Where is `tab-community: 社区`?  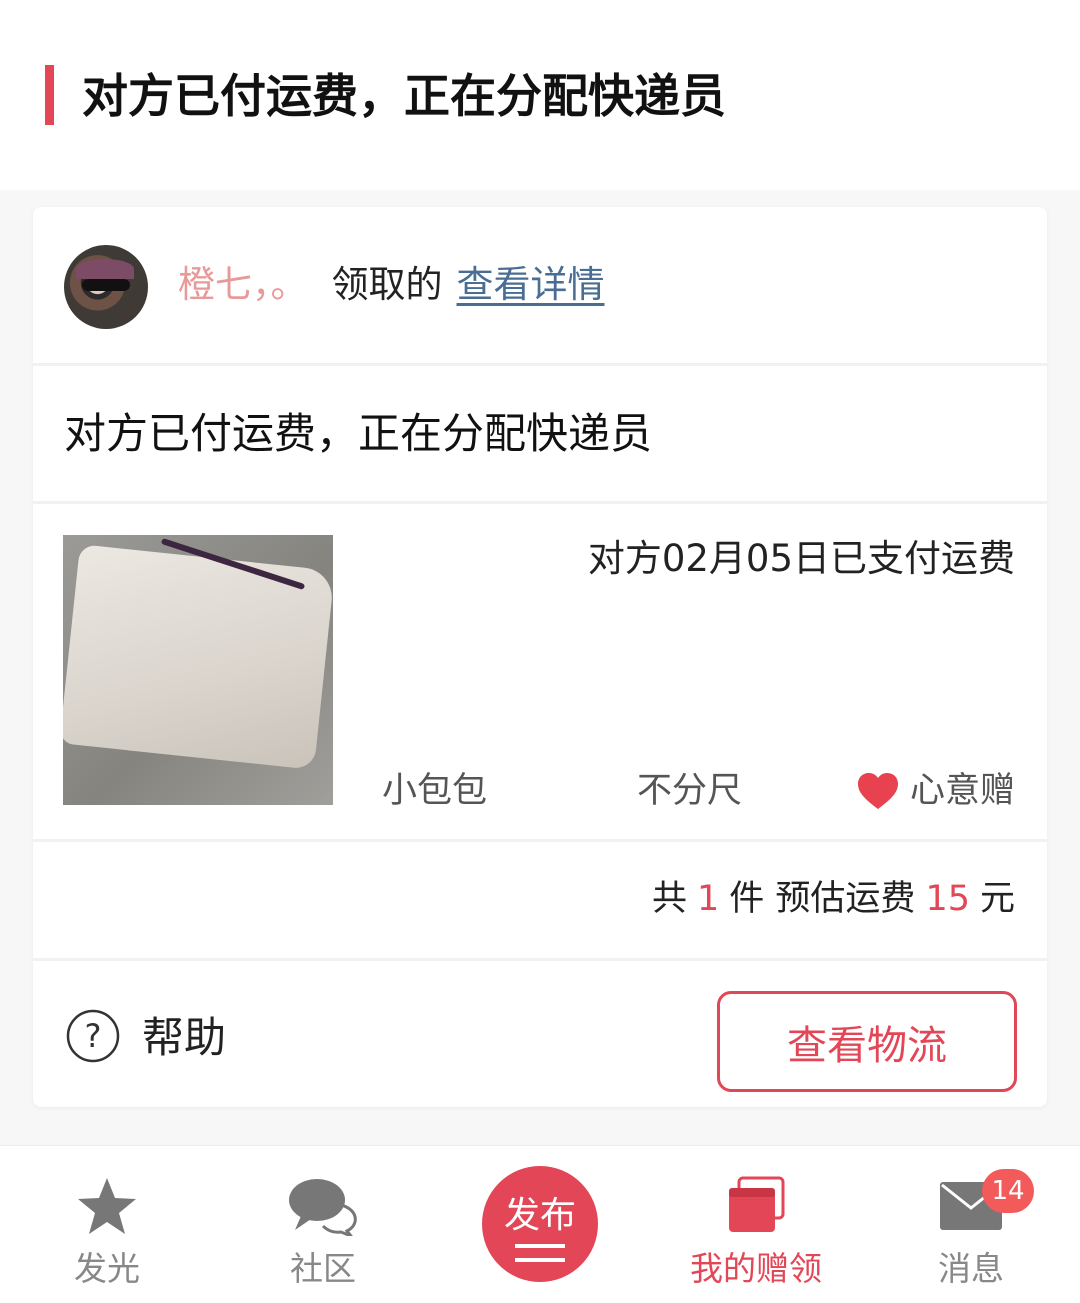 tab-community: 社区 is located at coordinates (323, 1224).